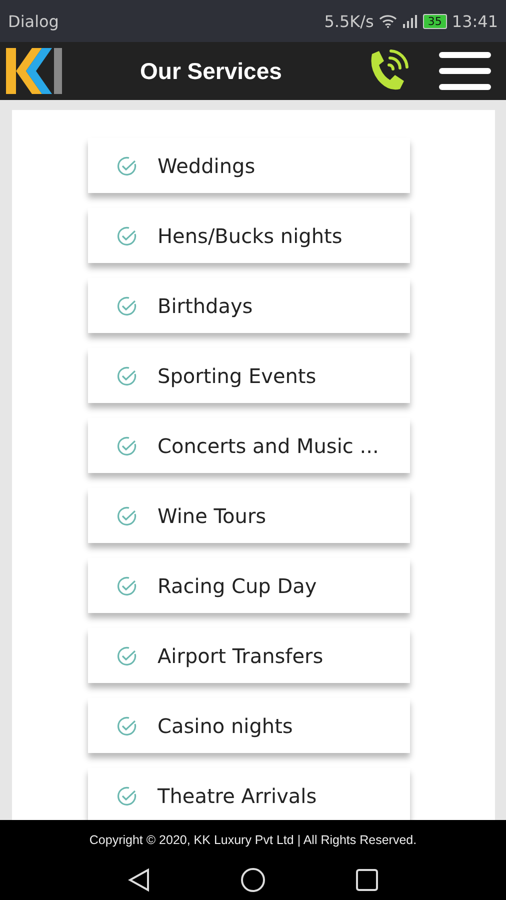  What do you see at coordinates (249, 305) in the screenshot?
I see `service-item: Birthdays` at bounding box center [249, 305].